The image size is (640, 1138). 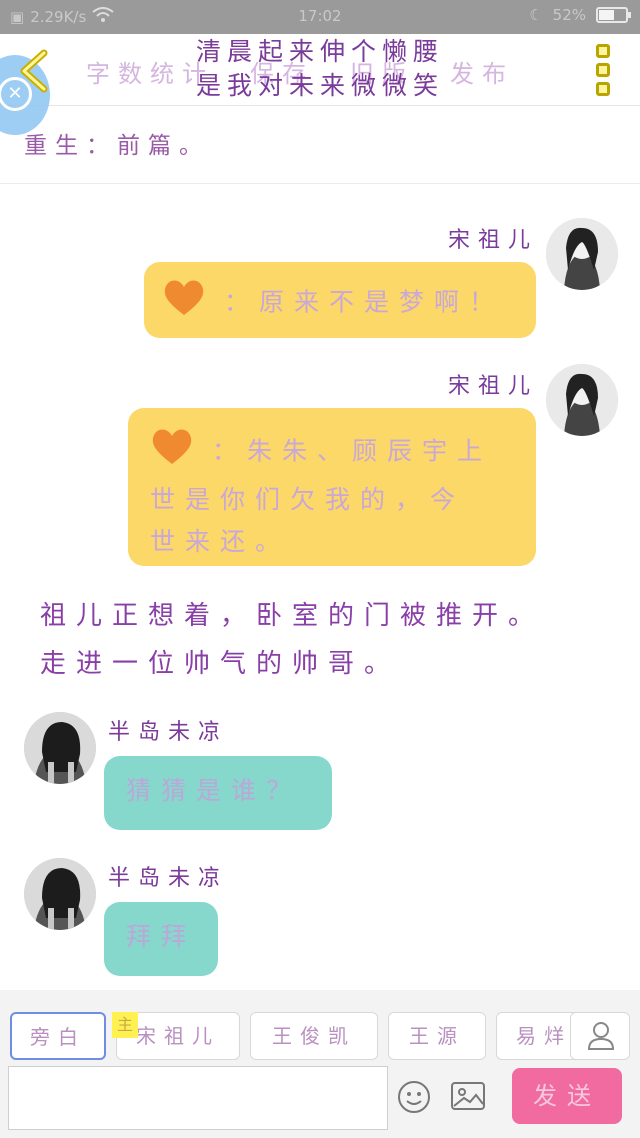 I want to click on more-options-button, so click(x=606, y=70).